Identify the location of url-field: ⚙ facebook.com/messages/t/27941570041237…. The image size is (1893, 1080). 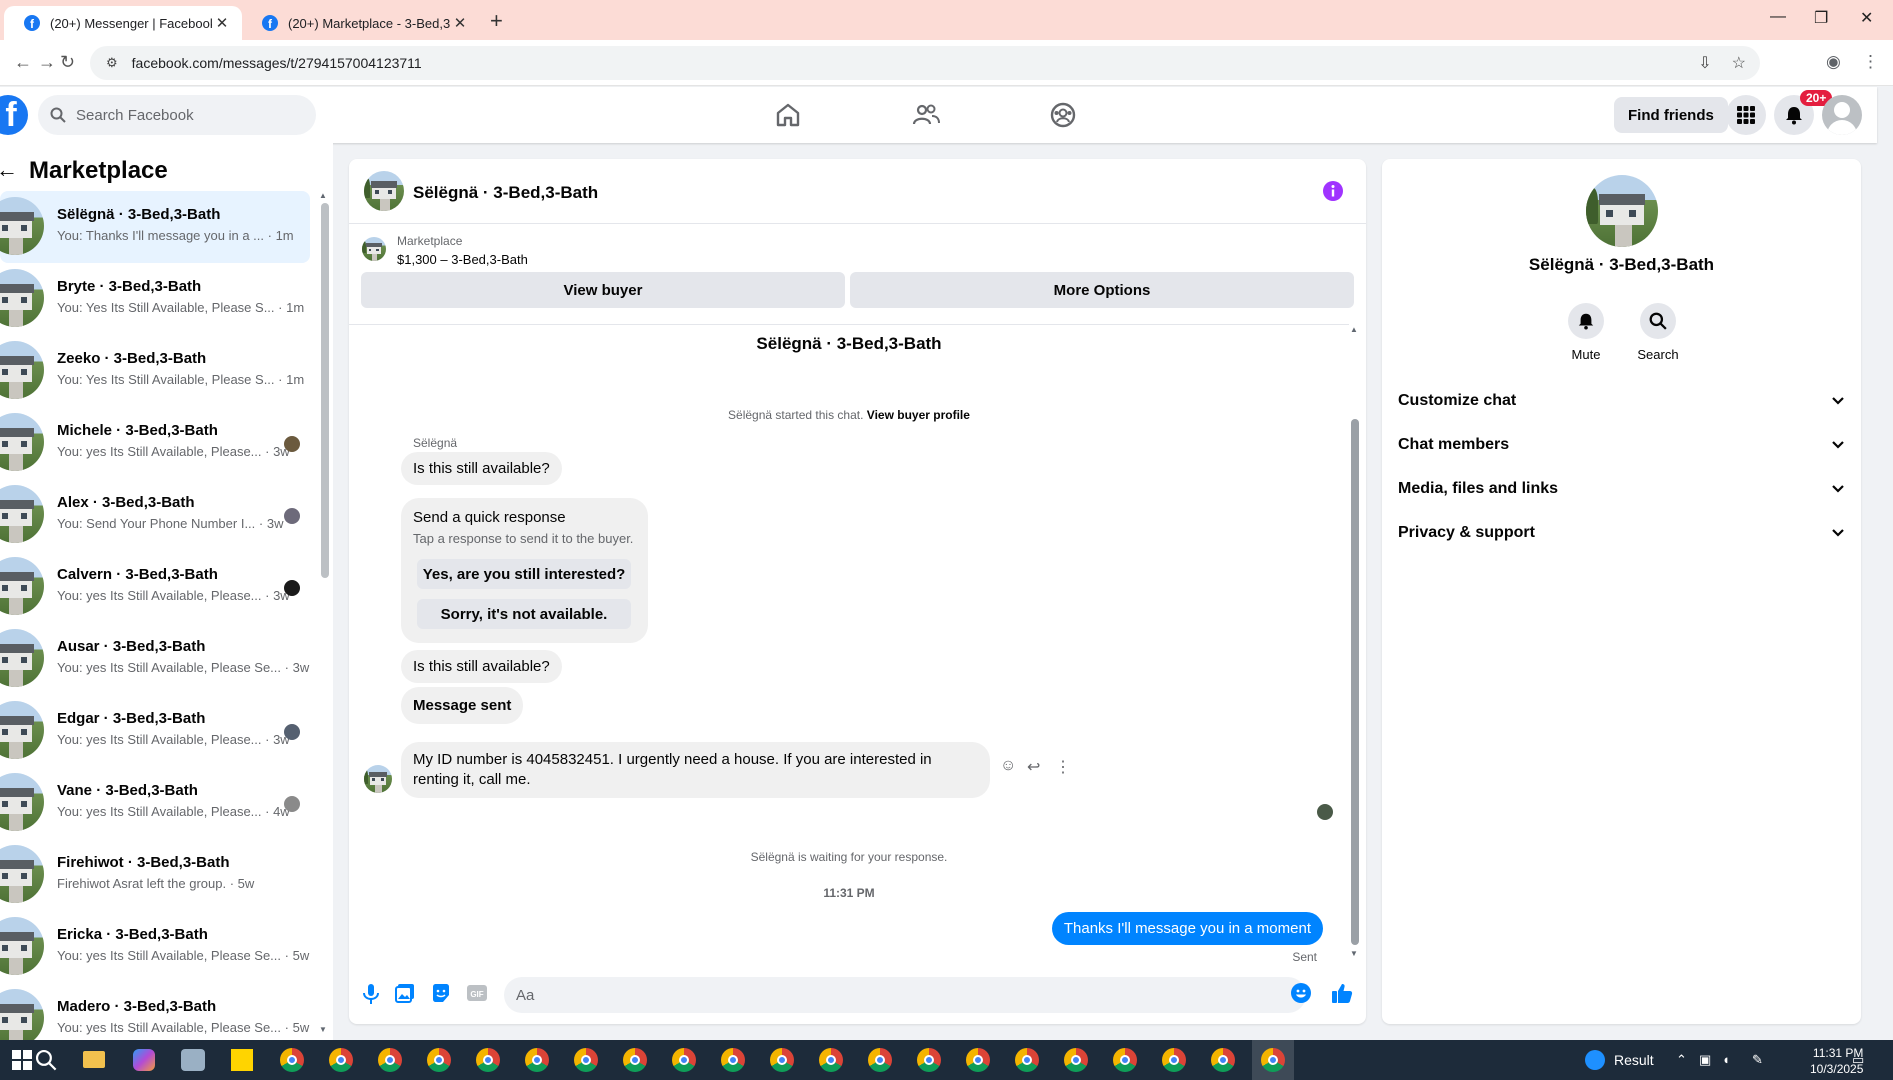
(925, 63).